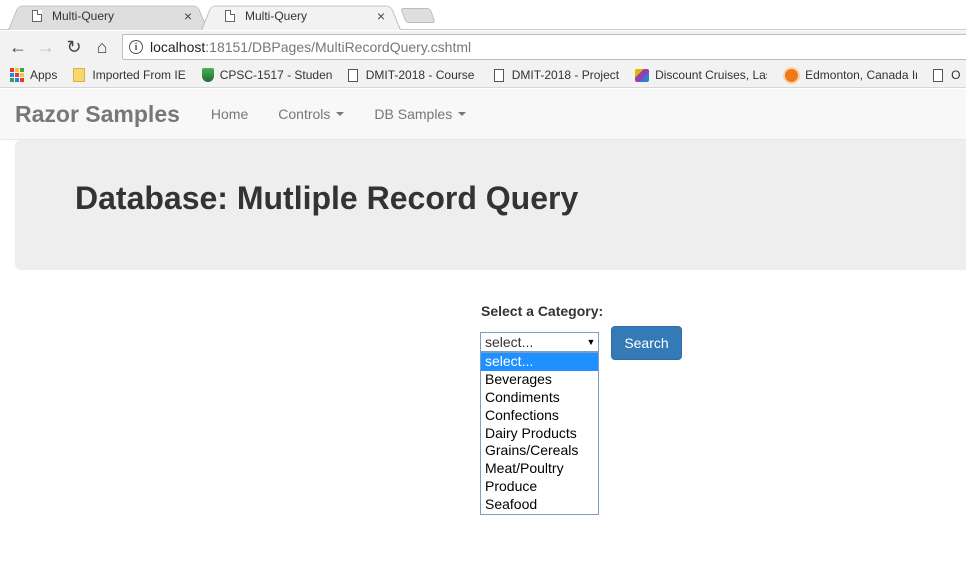 The width and height of the screenshot is (966, 576). What do you see at coordinates (74, 47) in the screenshot?
I see `reload-icon: ↻` at bounding box center [74, 47].